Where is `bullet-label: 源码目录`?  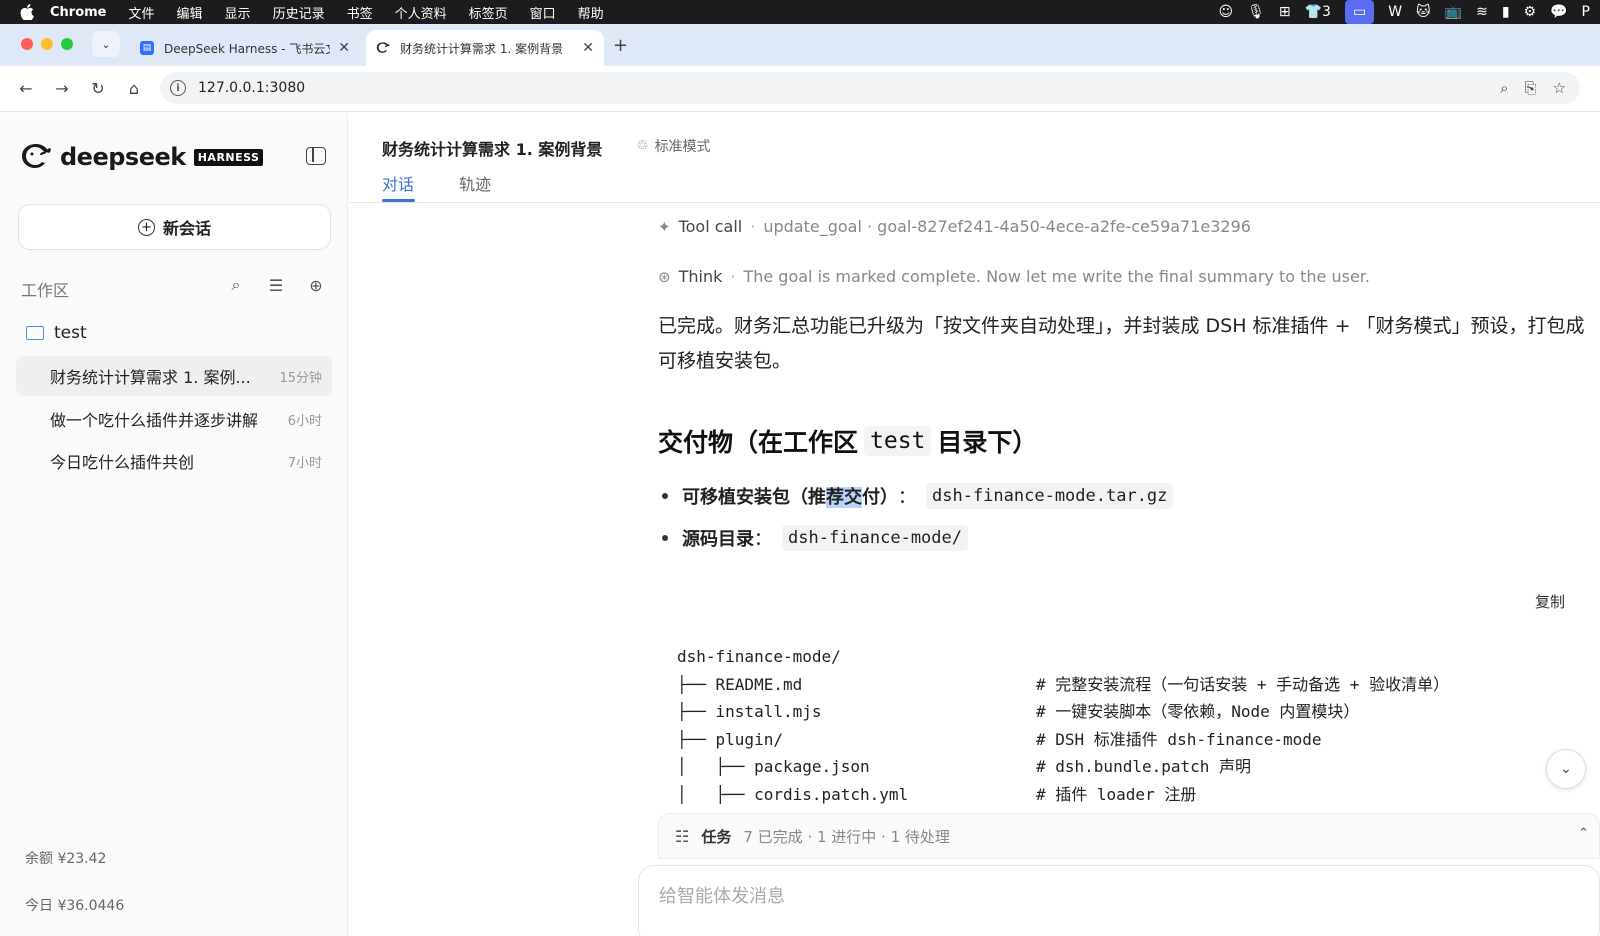 bullet-label: 源码目录 is located at coordinates (718, 539).